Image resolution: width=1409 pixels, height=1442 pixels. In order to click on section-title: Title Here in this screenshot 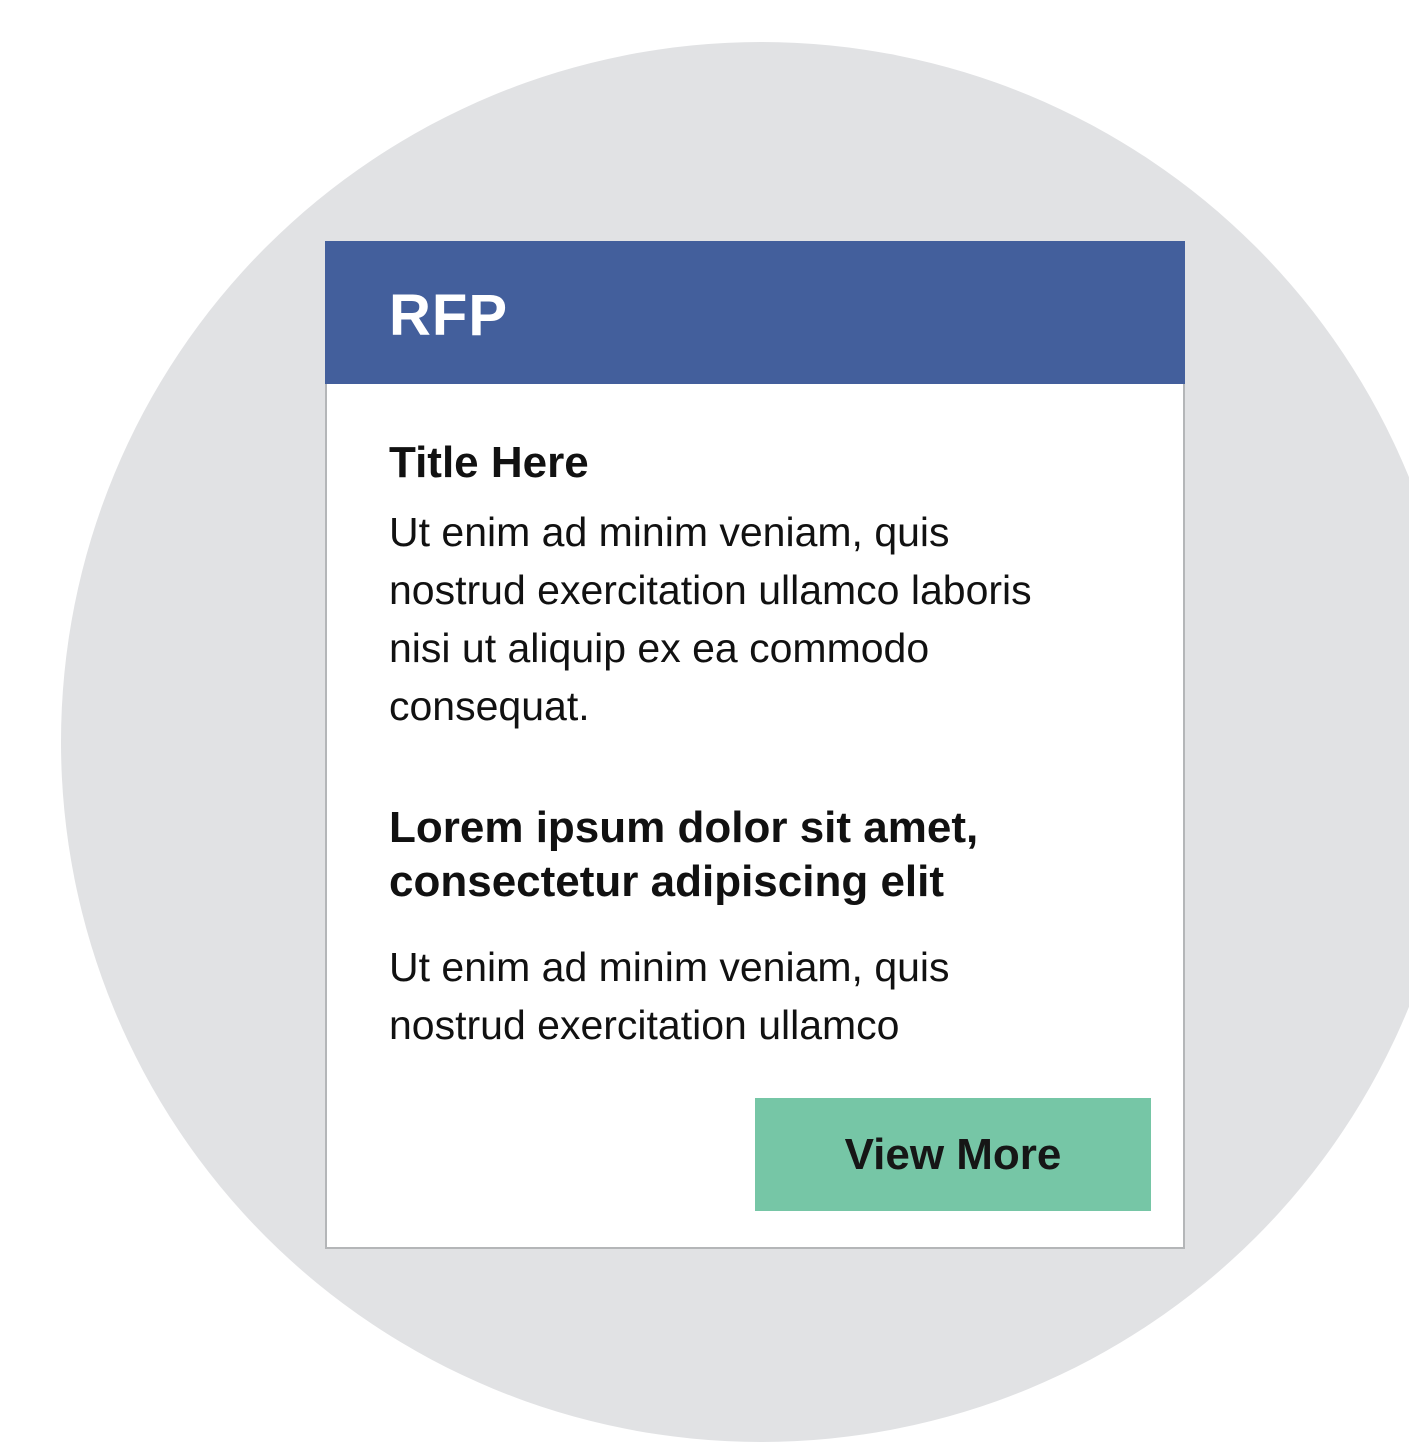, I will do `click(489, 462)`.